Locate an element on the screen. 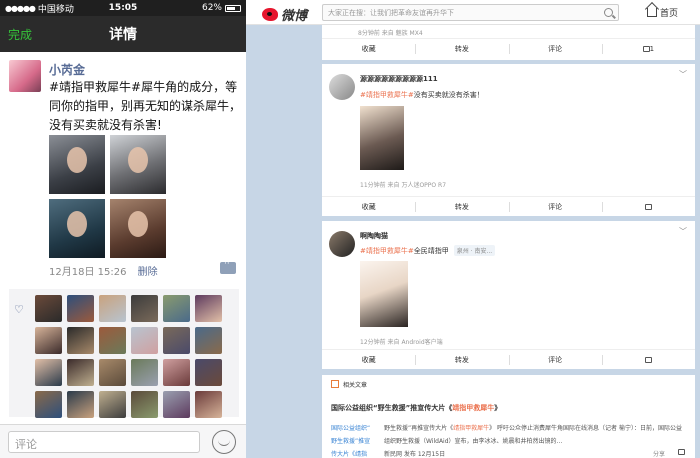  related-title: 国际公益组织“野生救援”推宣传大片《靖指甲救犀牛》 is located at coordinates (416, 408).